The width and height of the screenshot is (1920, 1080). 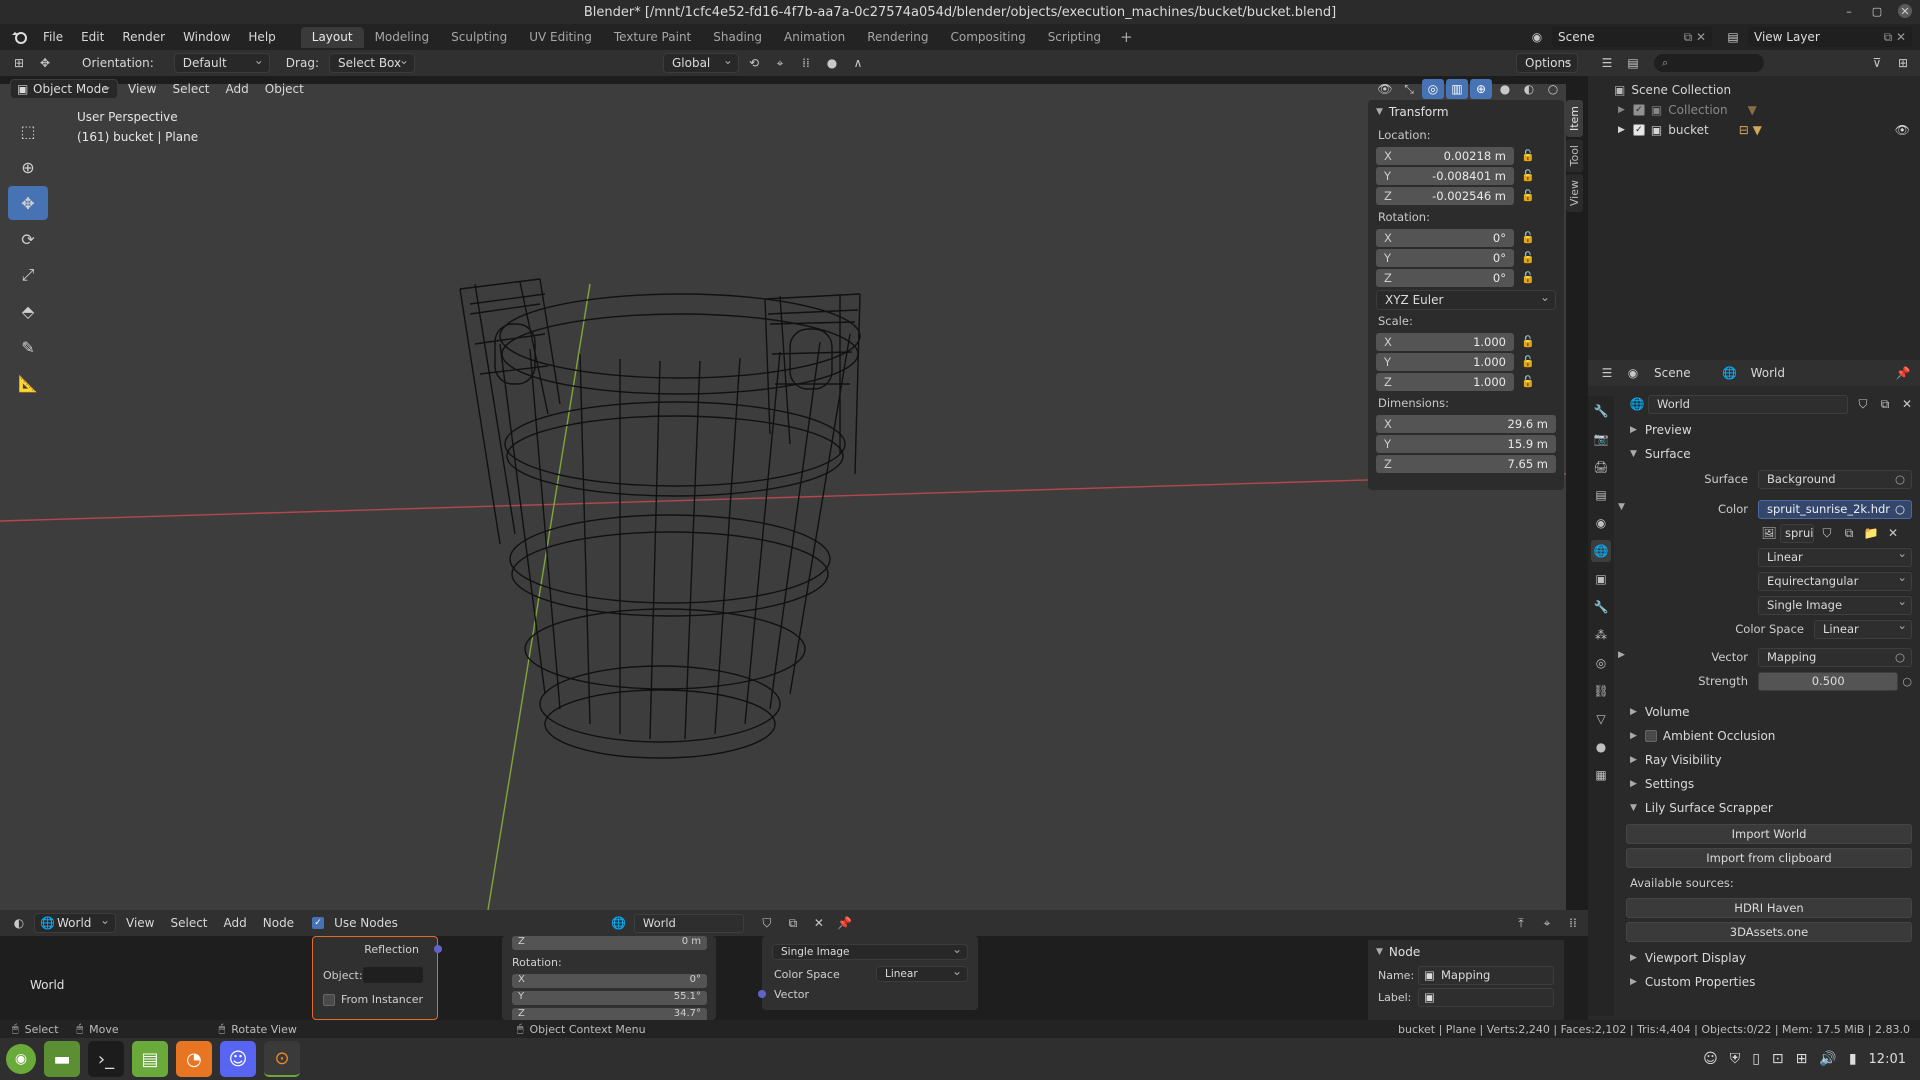 I want to click on rotation-z-field: Z 0°, so click(x=1445, y=277).